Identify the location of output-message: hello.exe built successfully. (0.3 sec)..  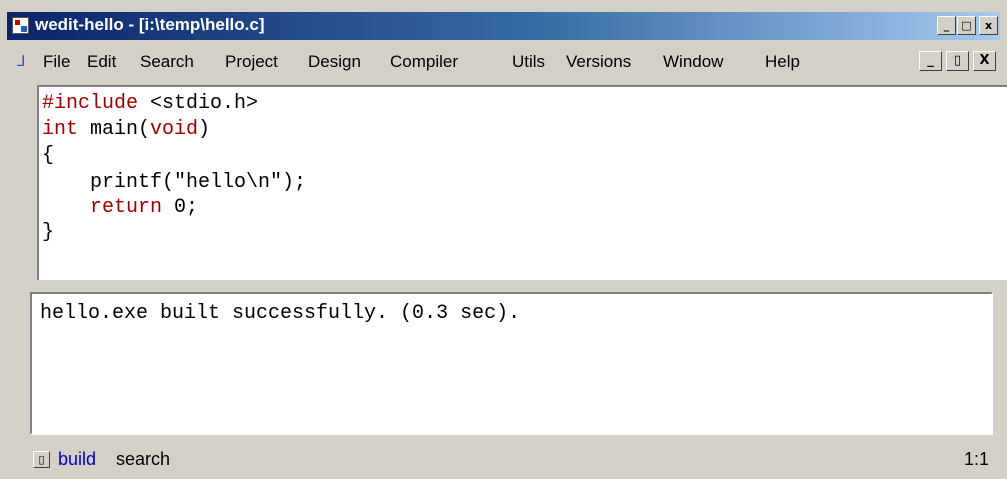
(280, 313).